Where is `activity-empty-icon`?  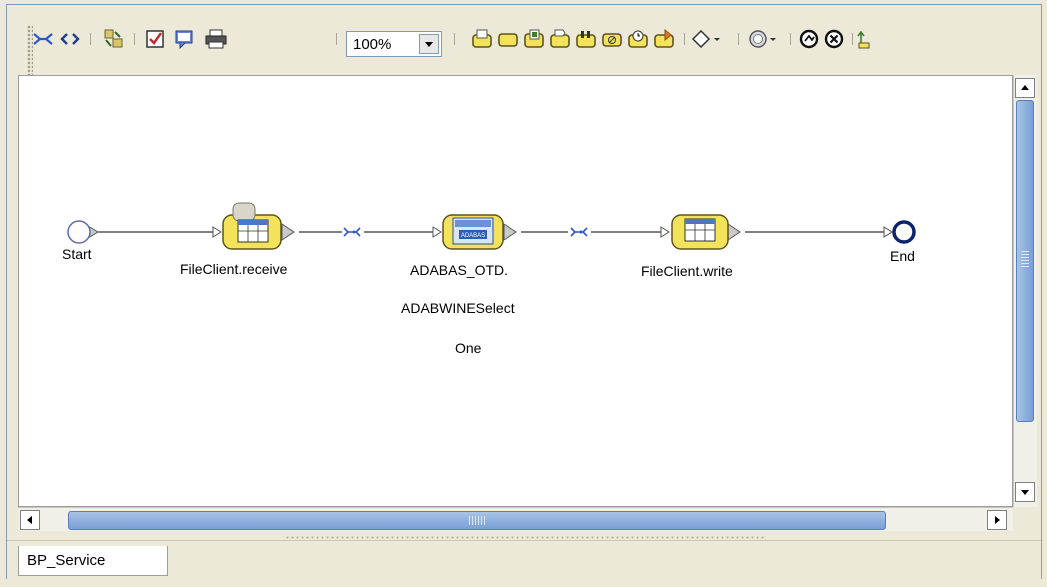
activity-empty-icon is located at coordinates (612, 39).